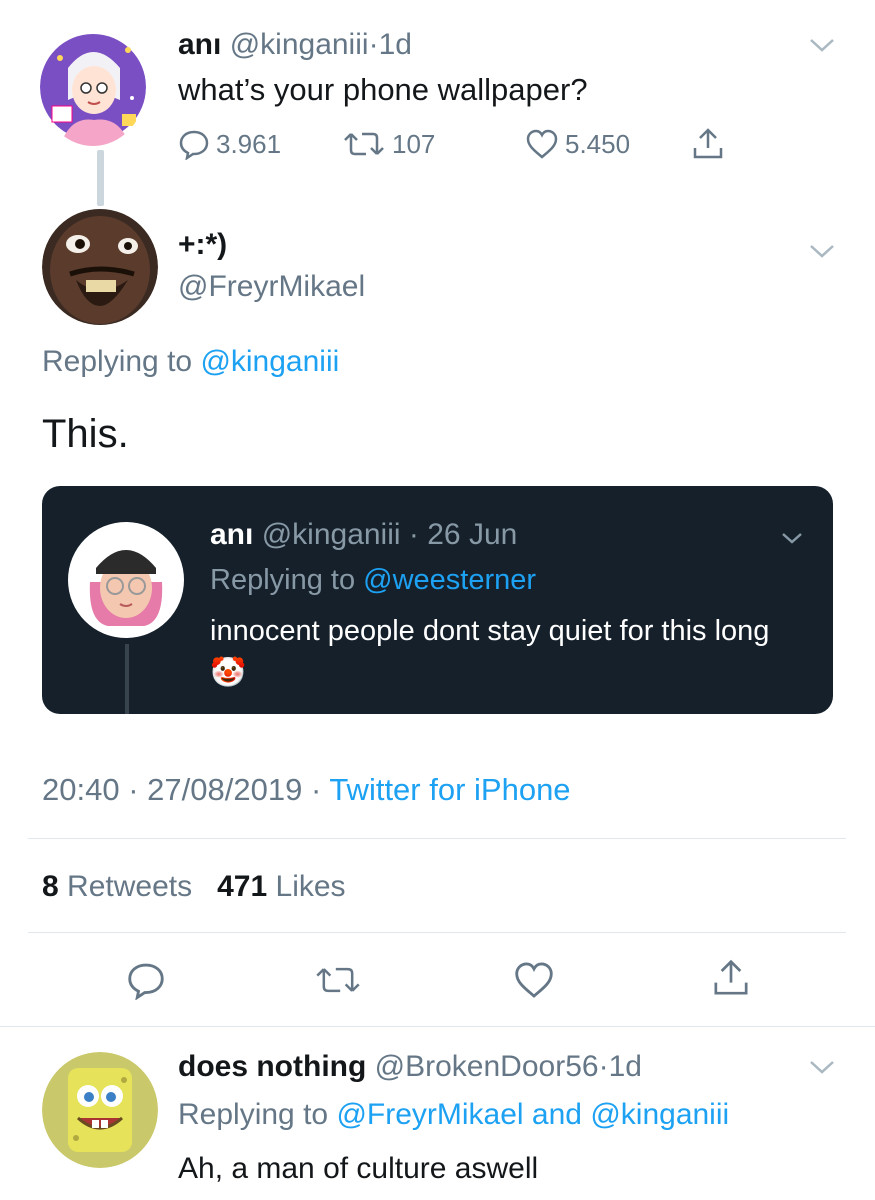  Describe the element at coordinates (472, 534) in the screenshot. I see `card-date: 26 Jun` at that location.